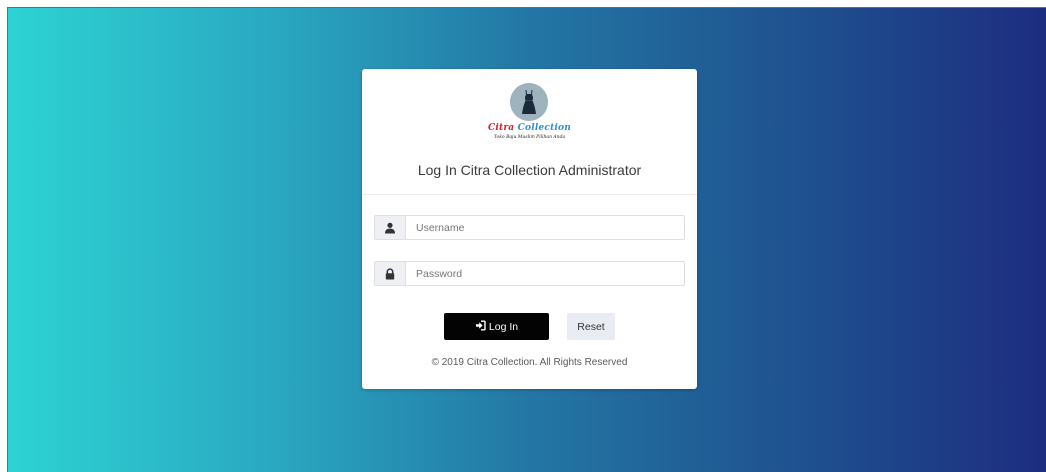 Image resolution: width=1046 pixels, height=472 pixels. Describe the element at coordinates (529, 170) in the screenshot. I see `login-title: Log In Citra Collection Administrator` at that location.